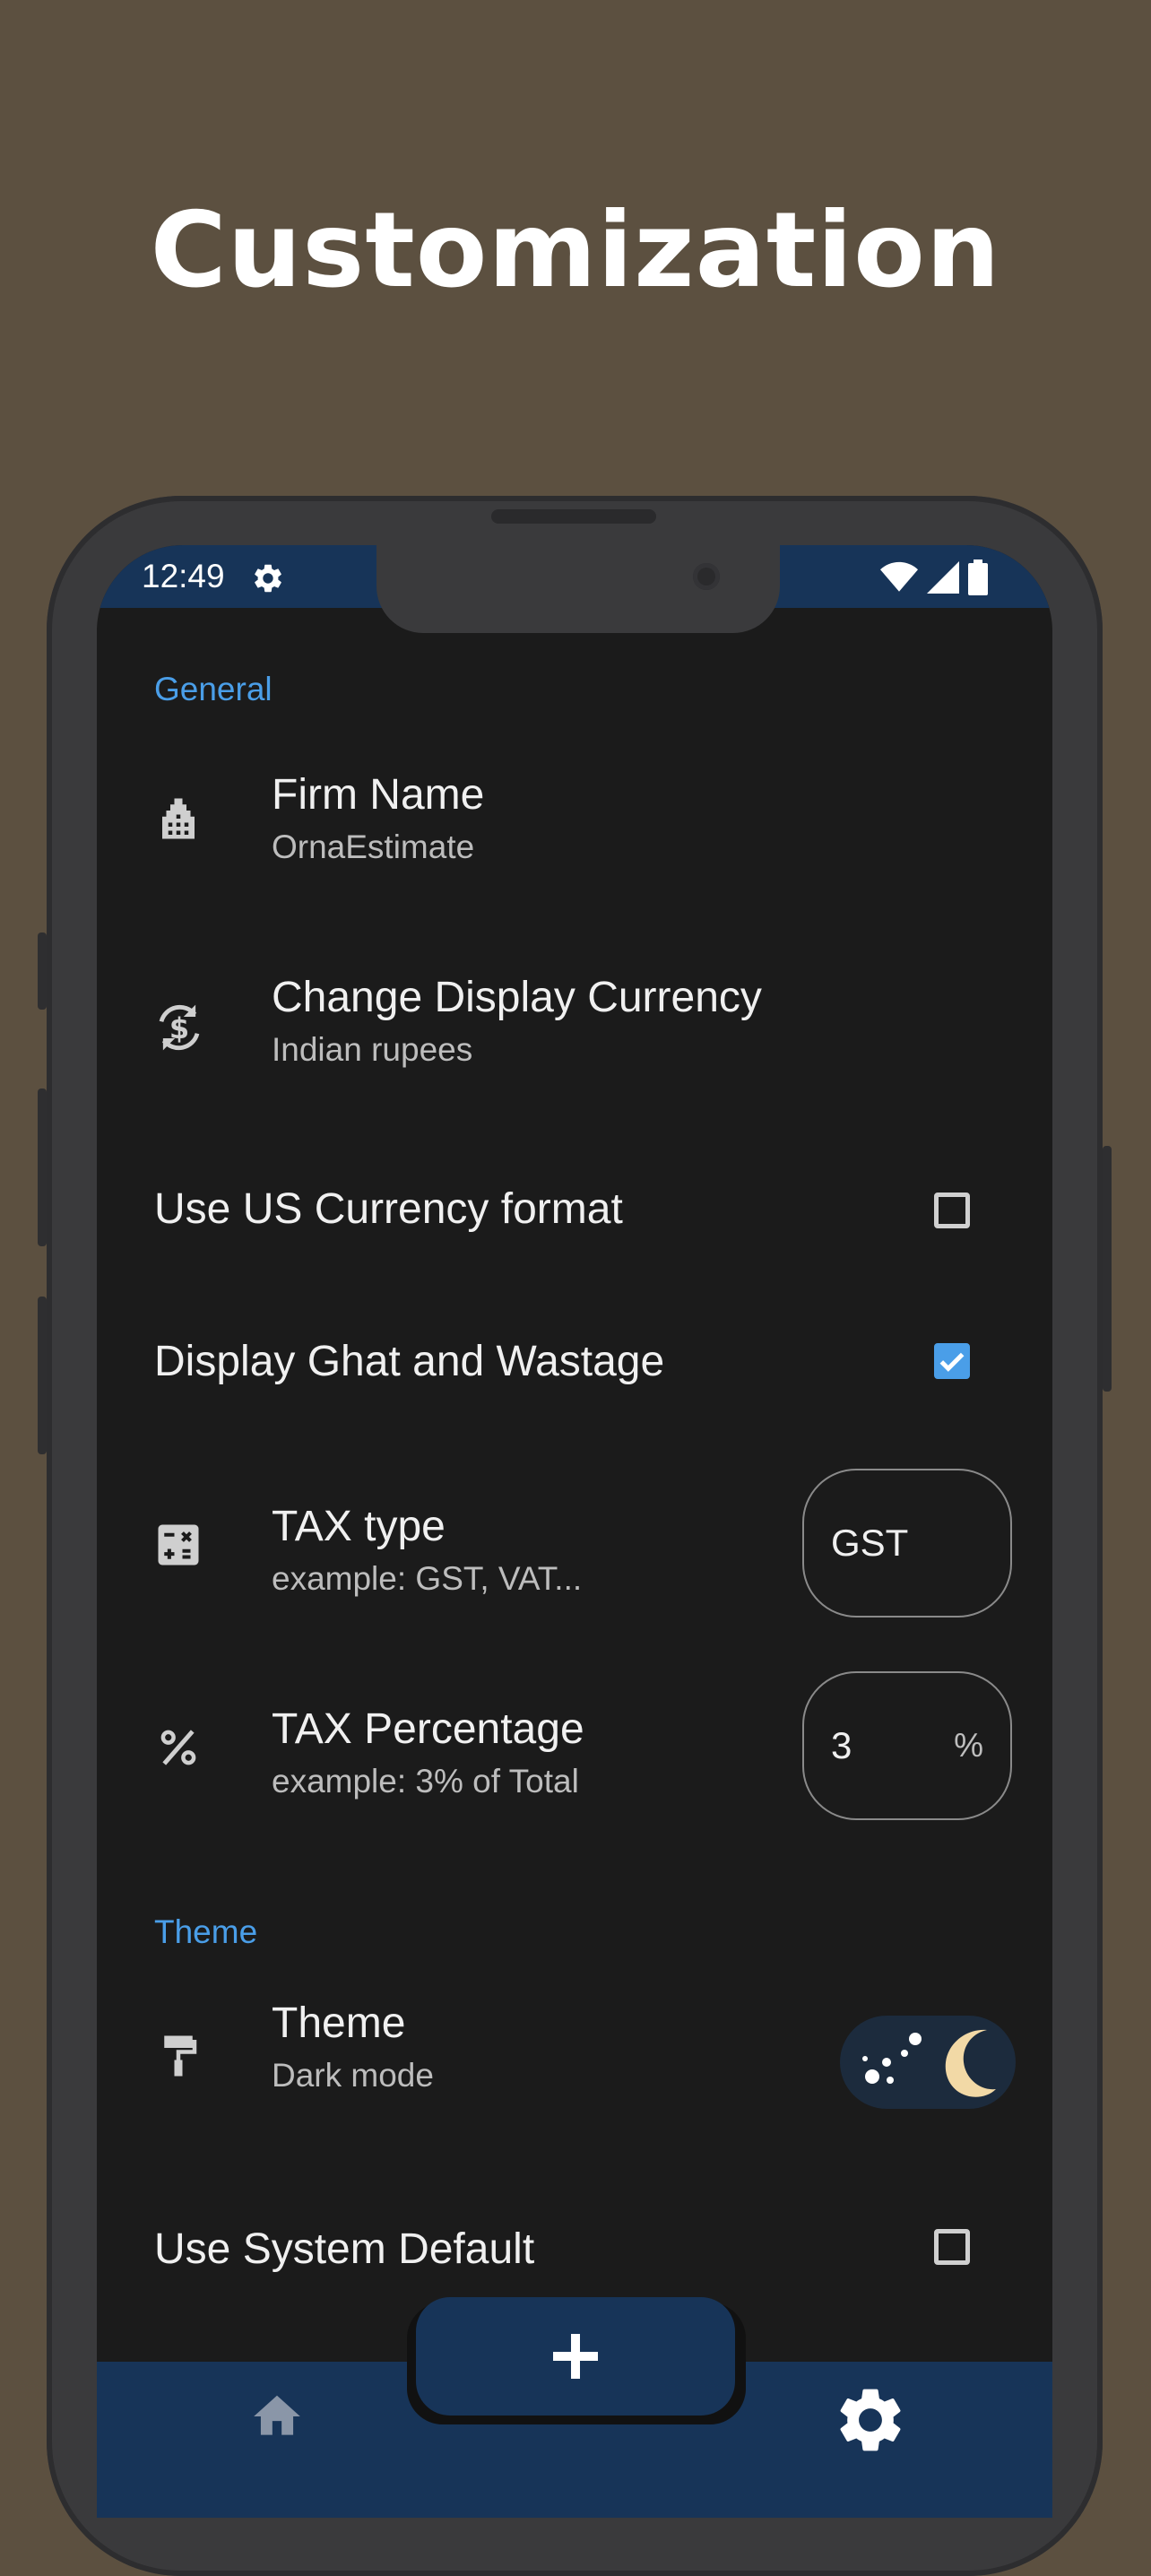  I want to click on front-camera, so click(706, 576).